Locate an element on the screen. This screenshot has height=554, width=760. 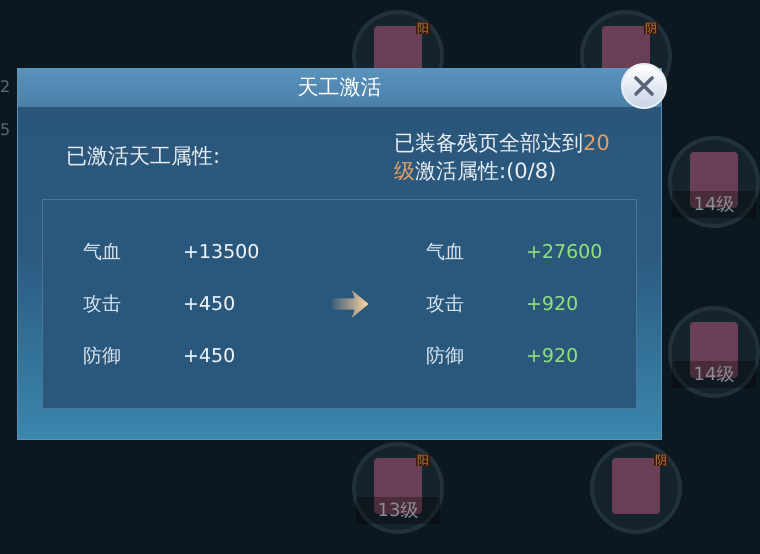
stat-value: +27600 is located at coordinates (565, 252).